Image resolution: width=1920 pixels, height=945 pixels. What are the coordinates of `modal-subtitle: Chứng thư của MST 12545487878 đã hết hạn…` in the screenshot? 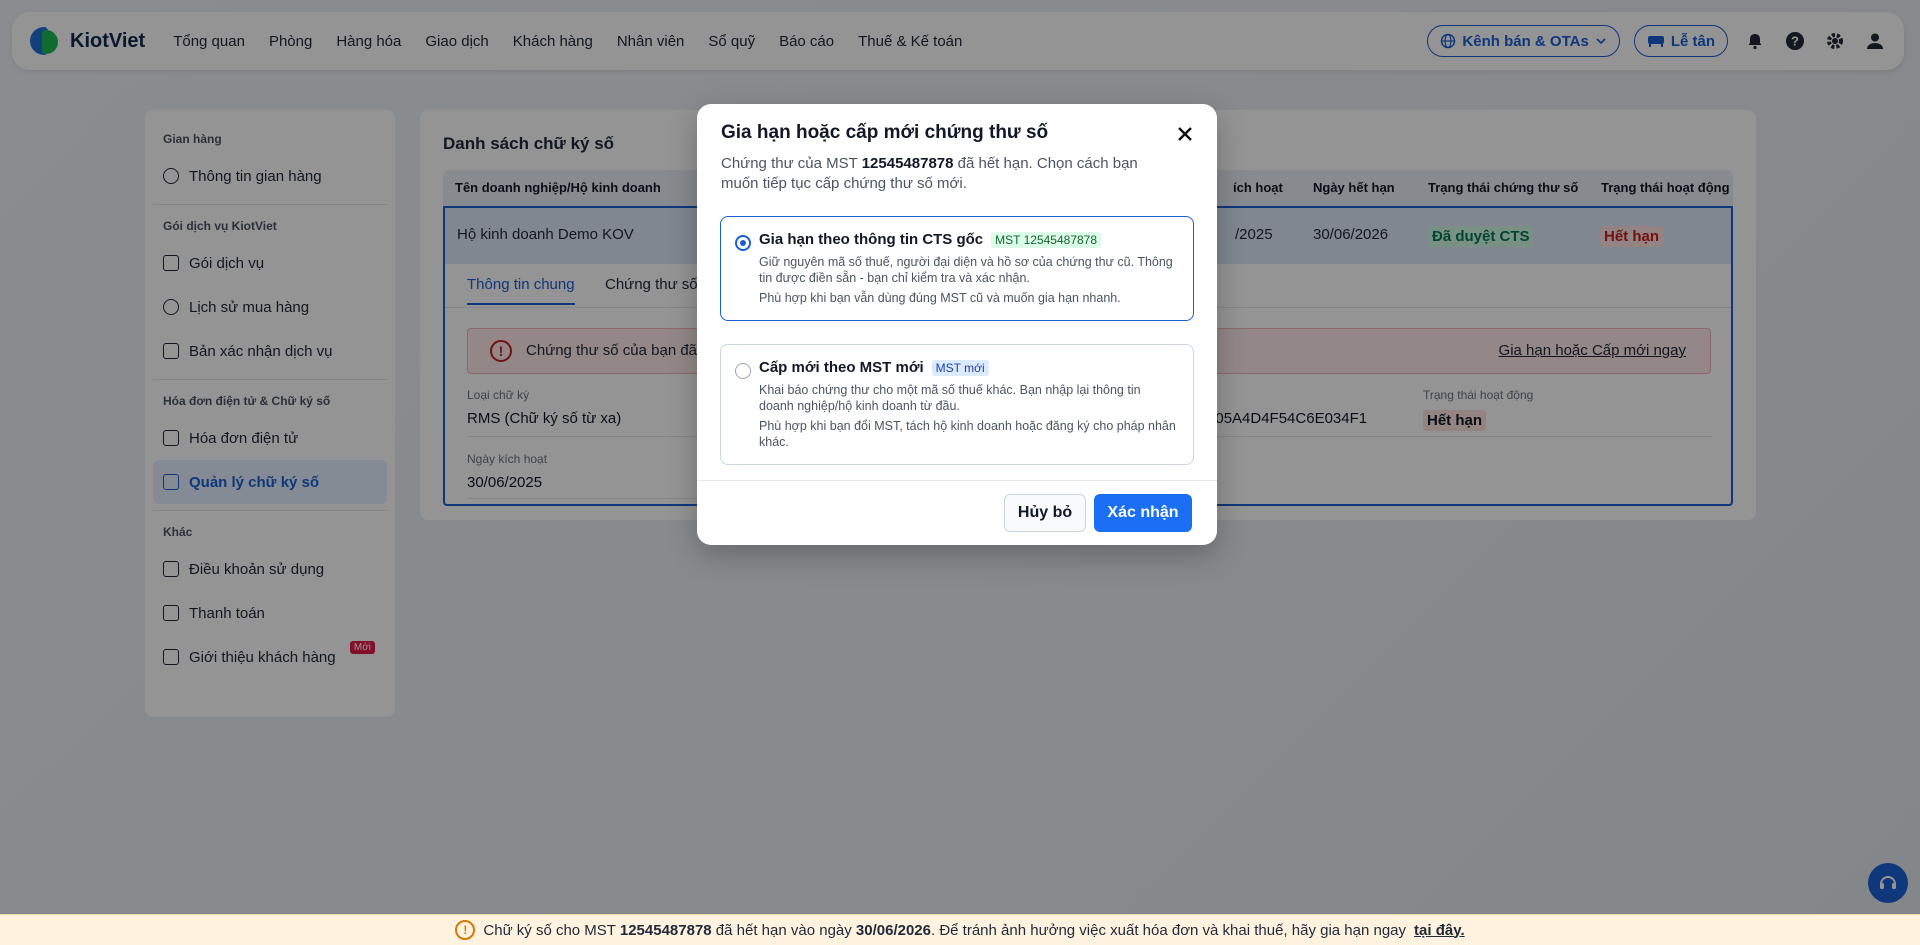 It's located at (929, 173).